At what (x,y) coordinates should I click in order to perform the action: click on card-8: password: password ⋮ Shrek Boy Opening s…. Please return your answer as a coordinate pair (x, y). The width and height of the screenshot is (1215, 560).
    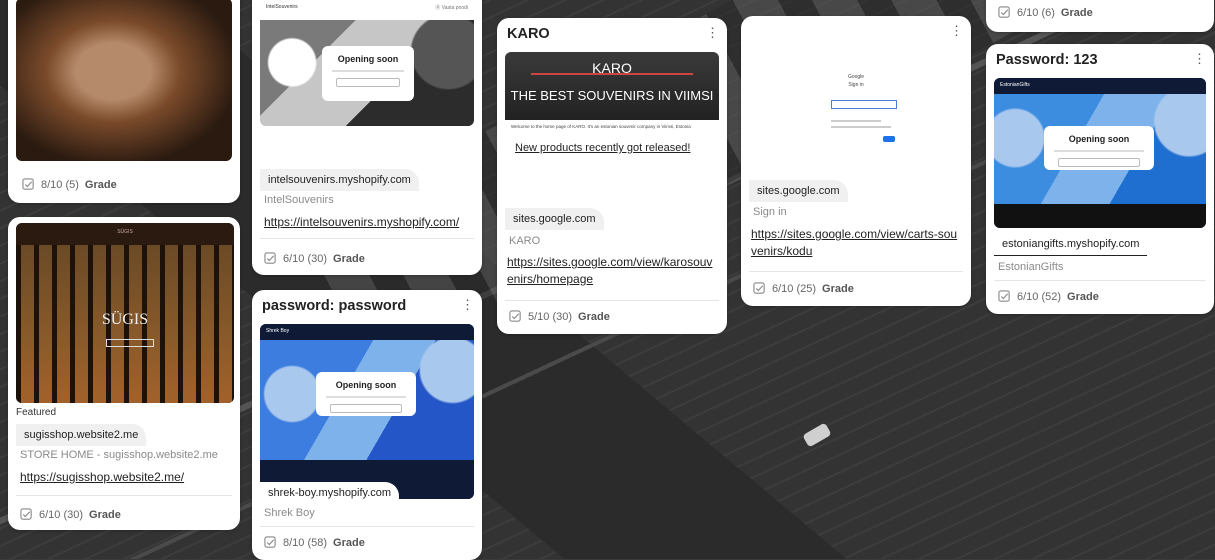
    Looking at the image, I should click on (367, 425).